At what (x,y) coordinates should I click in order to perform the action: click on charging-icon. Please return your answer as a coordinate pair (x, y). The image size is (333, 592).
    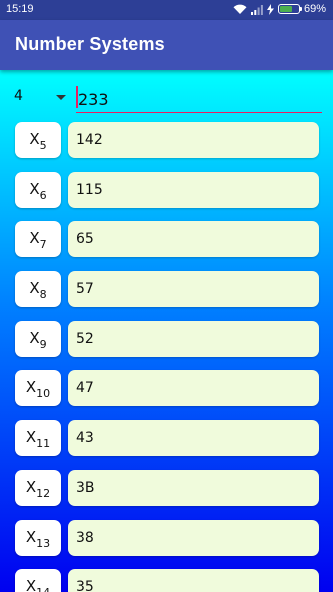
    Looking at the image, I should click on (270, 9).